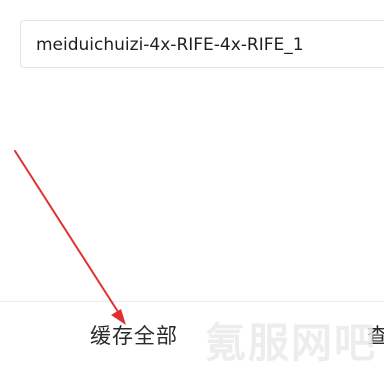 Image resolution: width=384 pixels, height=367 pixels. I want to click on name-field: meiduichuizi-4x-RIFE-4x-RIFE_1, so click(202, 44).